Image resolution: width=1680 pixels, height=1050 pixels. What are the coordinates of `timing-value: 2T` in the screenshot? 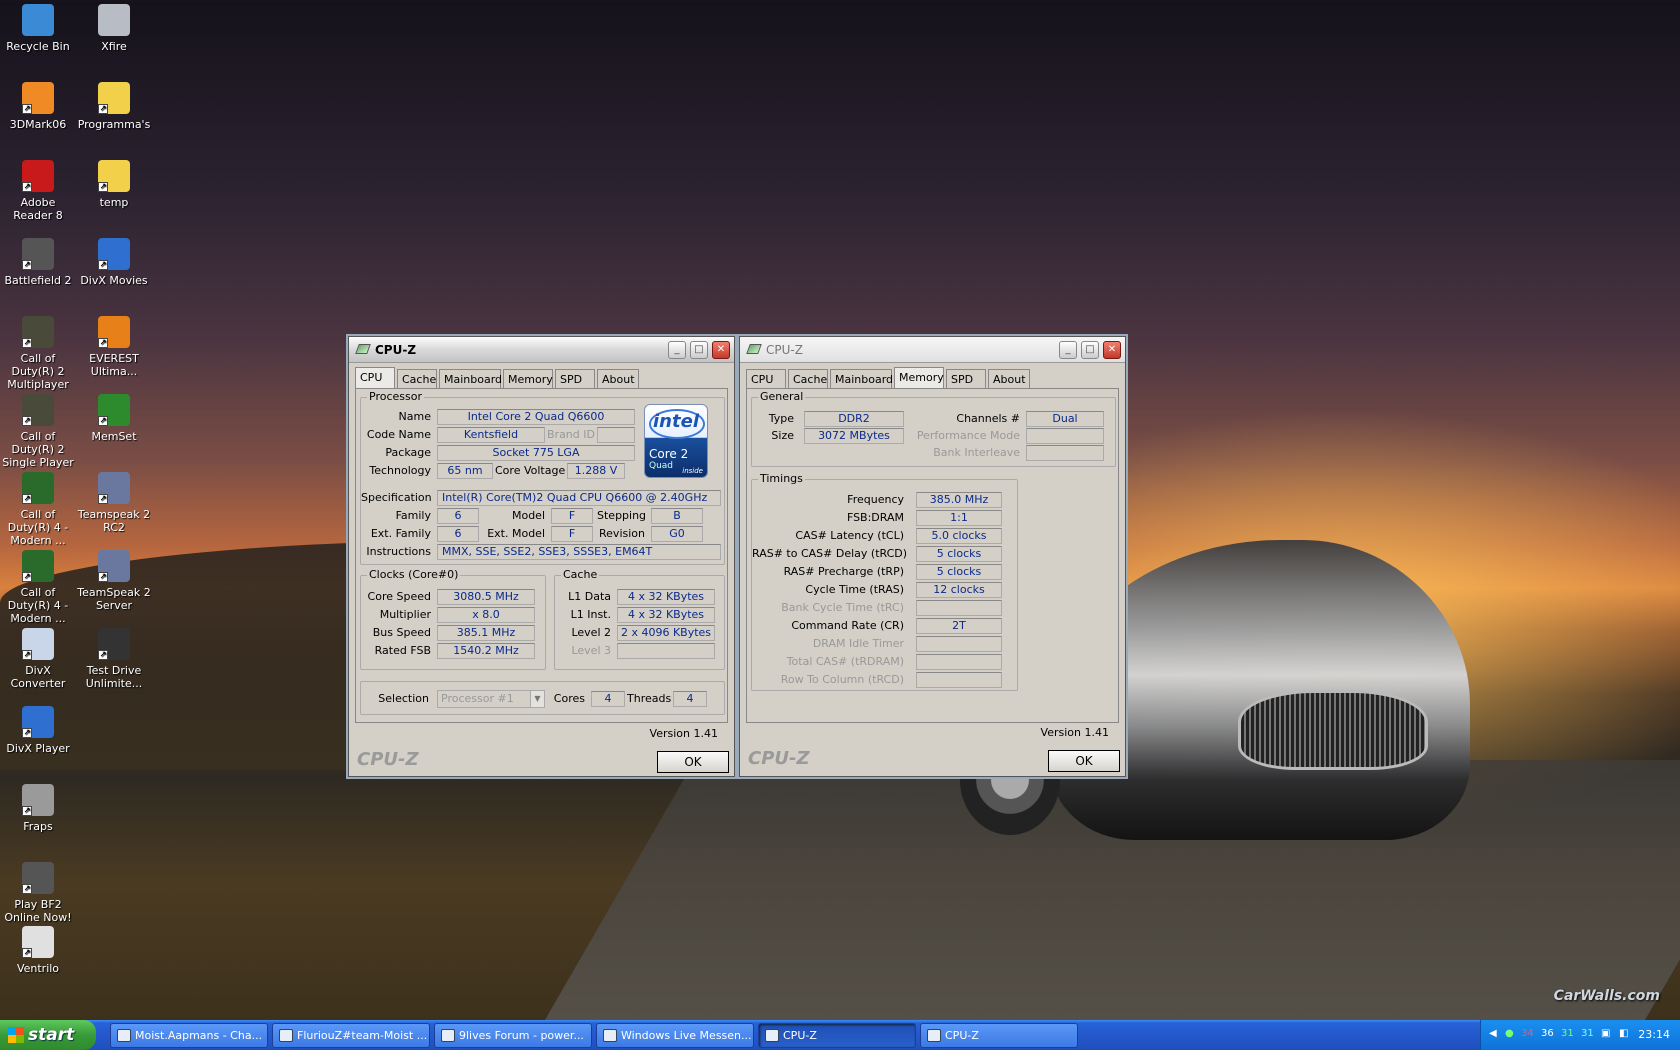 It's located at (959, 626).